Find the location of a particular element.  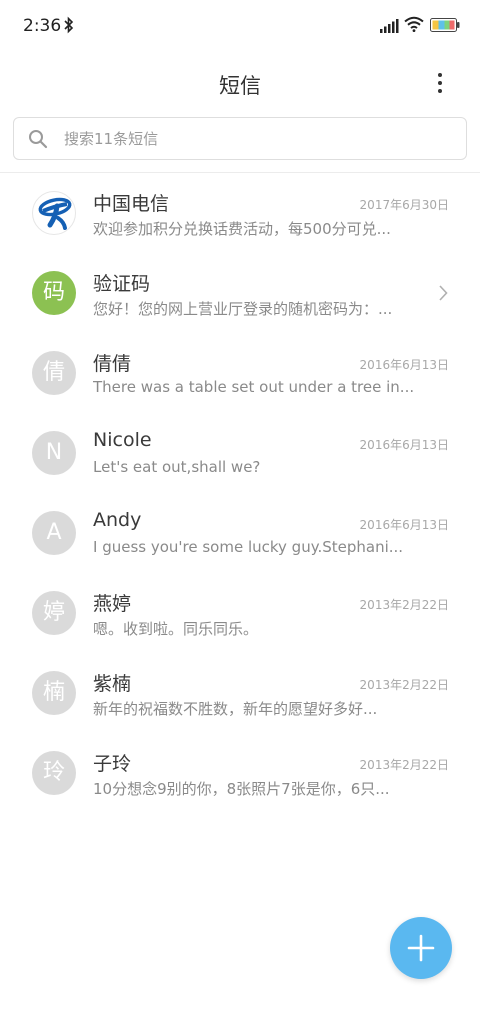

chevron-right-icon is located at coordinates (443, 295).